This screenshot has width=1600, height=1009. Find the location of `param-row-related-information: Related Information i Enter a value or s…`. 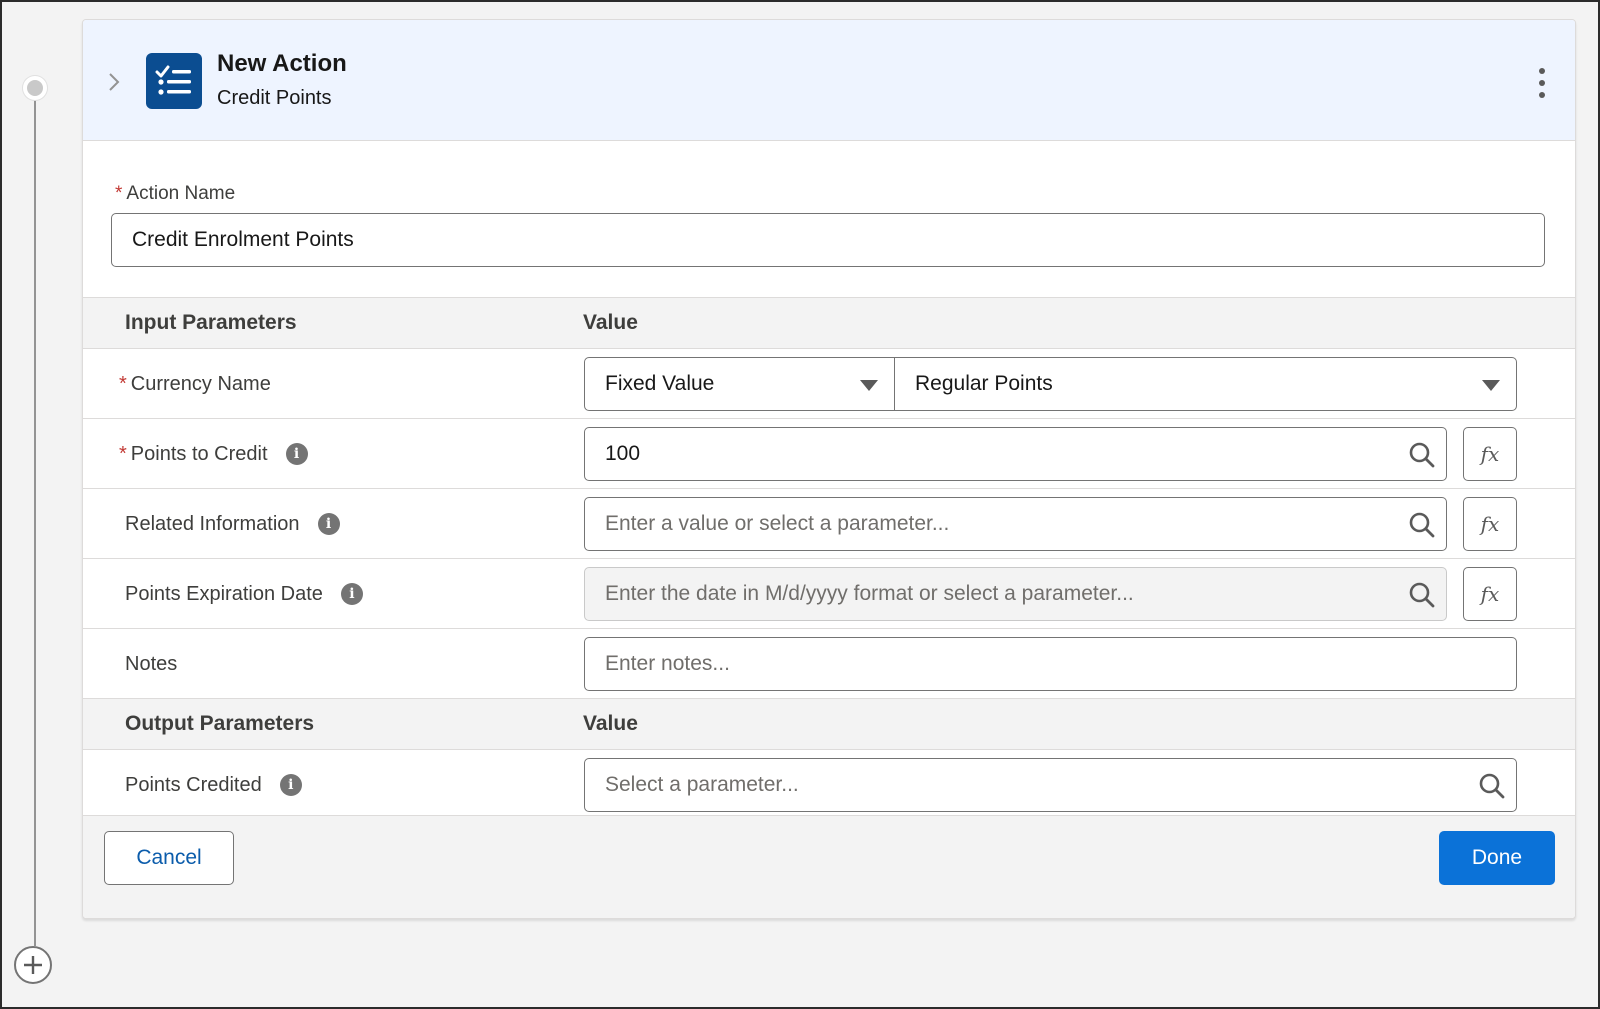

param-row-related-information: Related Information i Enter a value or s… is located at coordinates (829, 524).